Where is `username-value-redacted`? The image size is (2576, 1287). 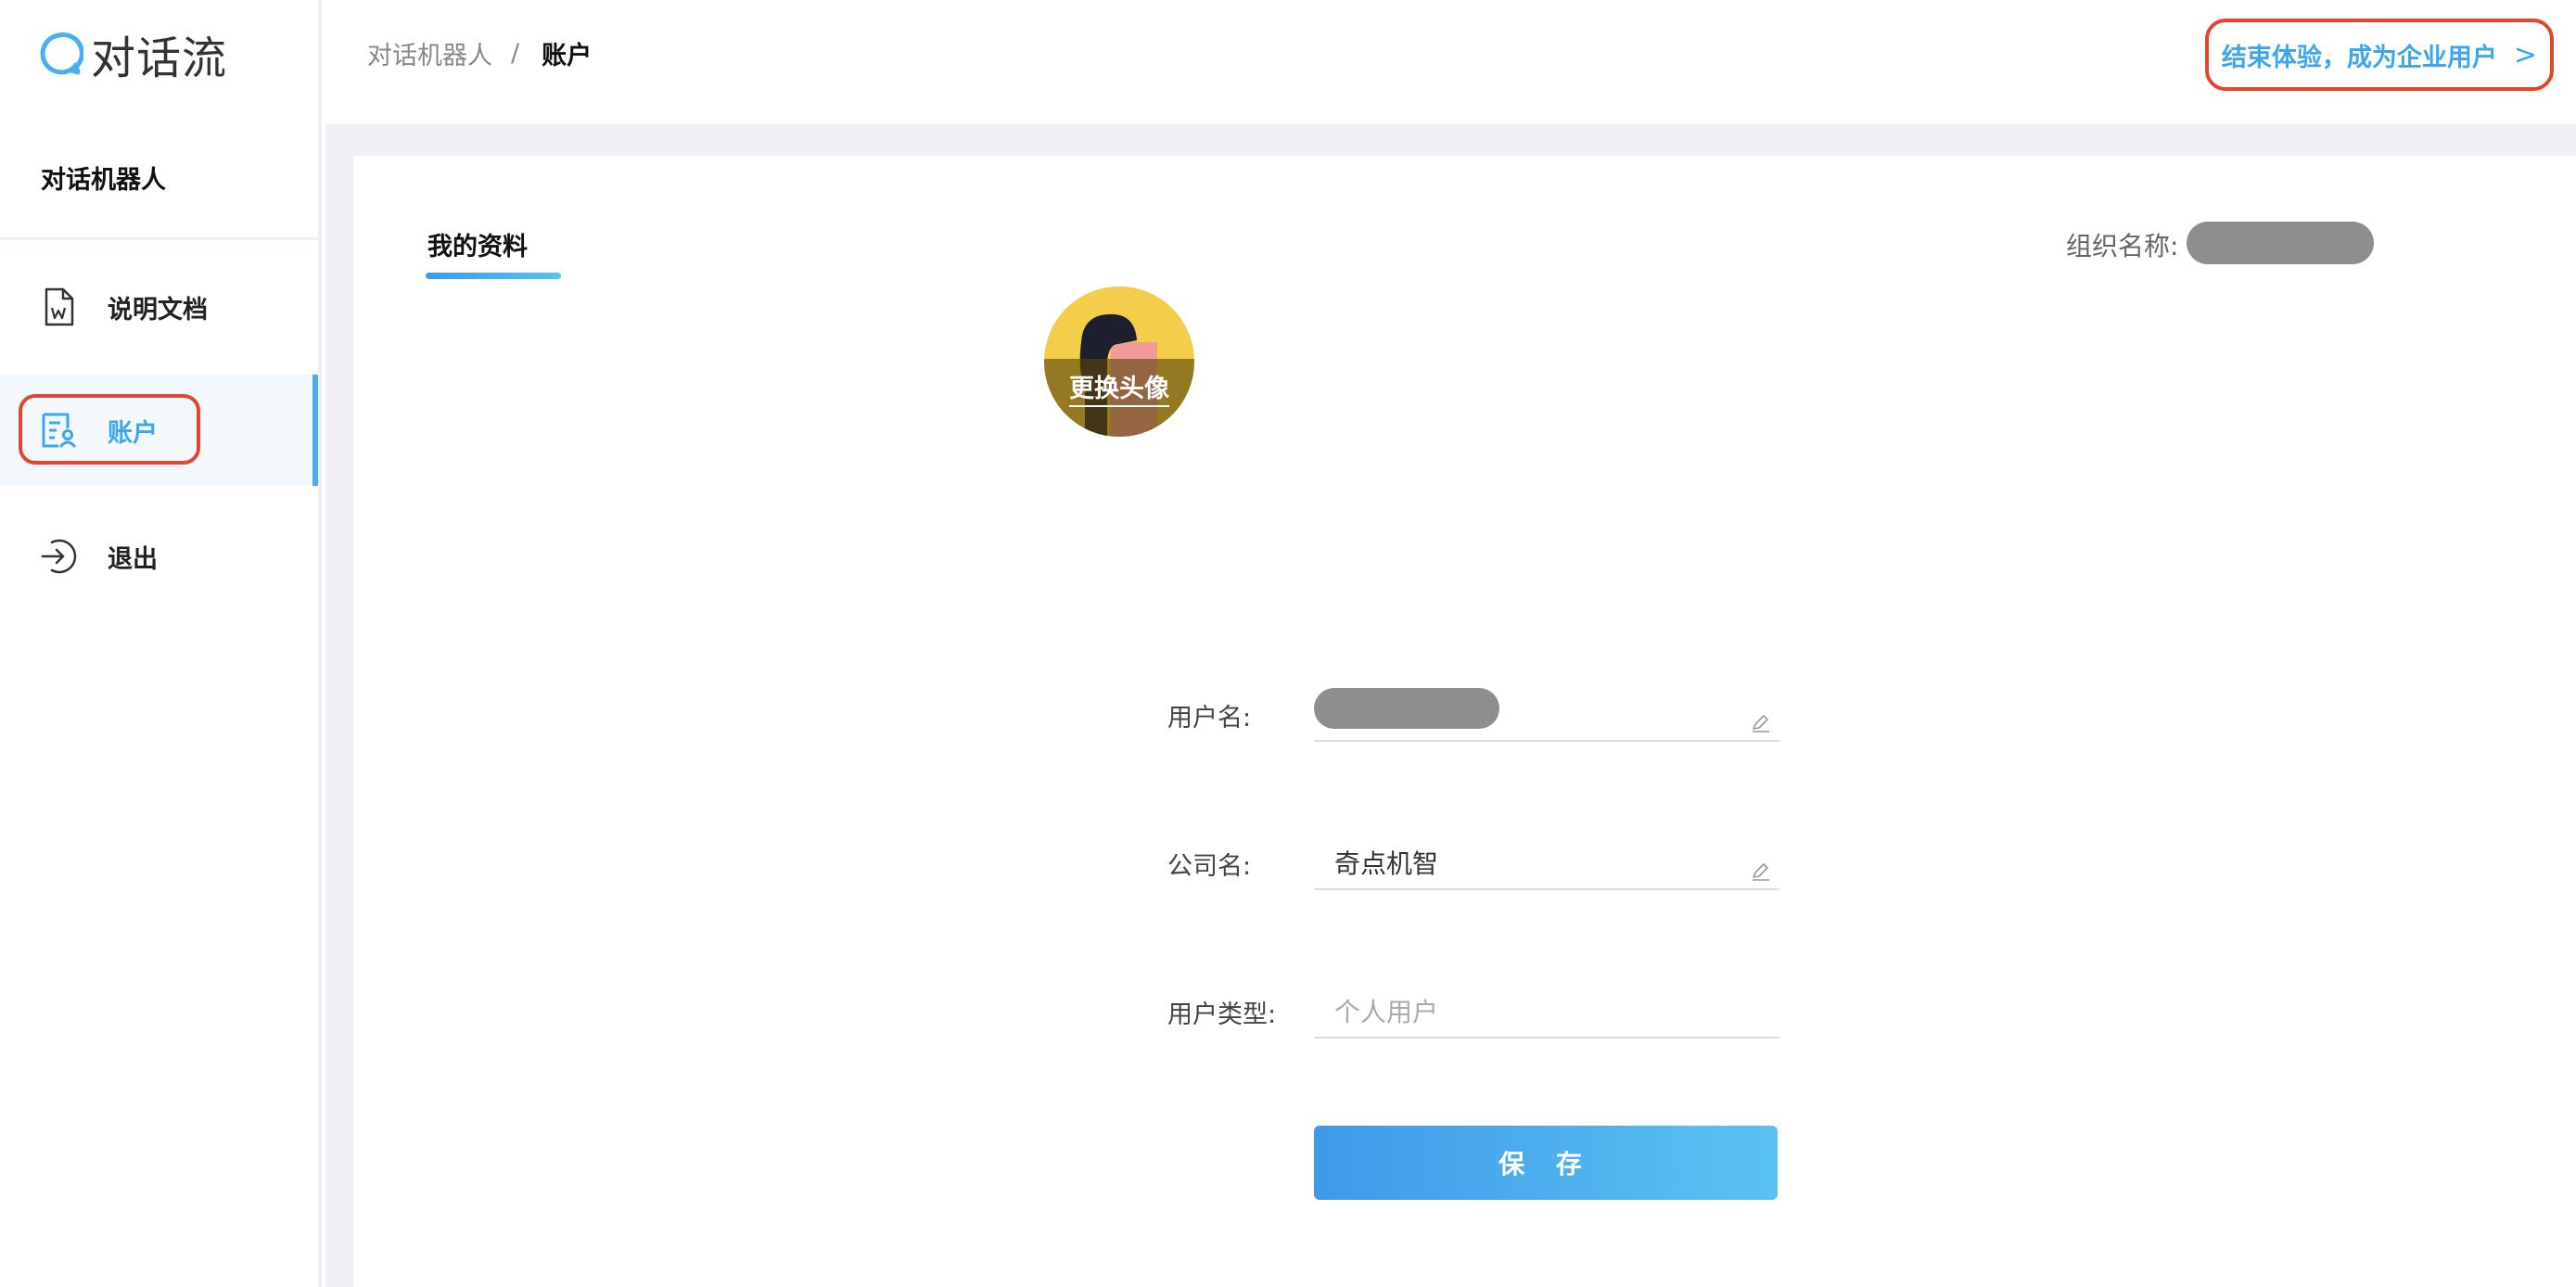 username-value-redacted is located at coordinates (1406, 708).